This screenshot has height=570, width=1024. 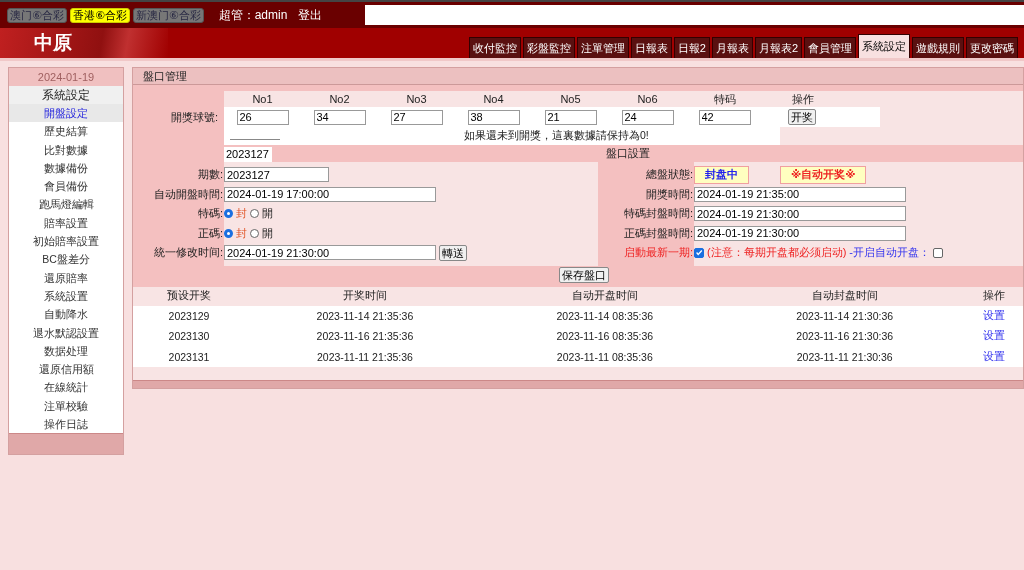 I want to click on ball-number-field: 34, so click(x=339, y=117).